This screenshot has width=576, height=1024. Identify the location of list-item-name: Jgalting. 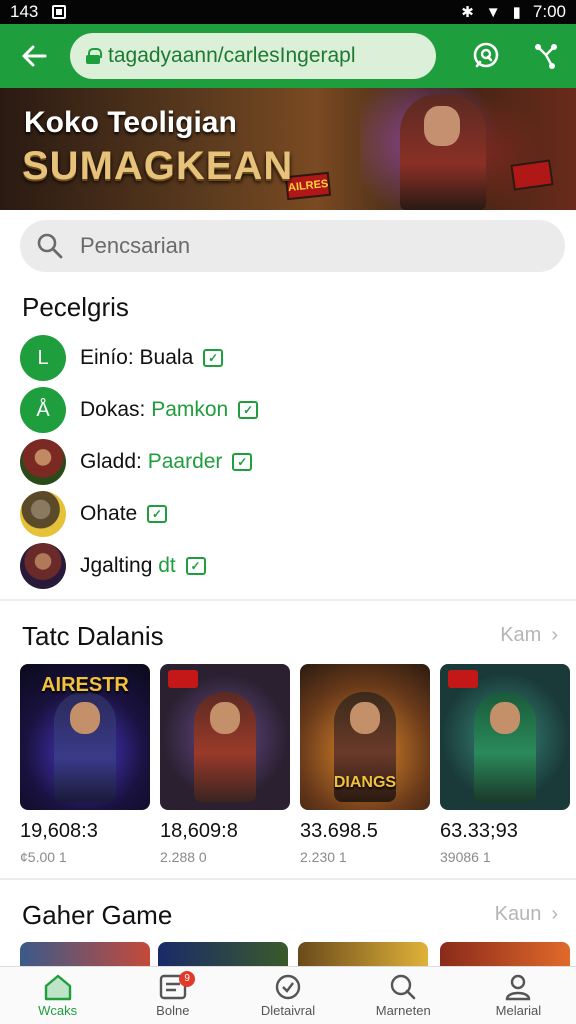
(119, 565).